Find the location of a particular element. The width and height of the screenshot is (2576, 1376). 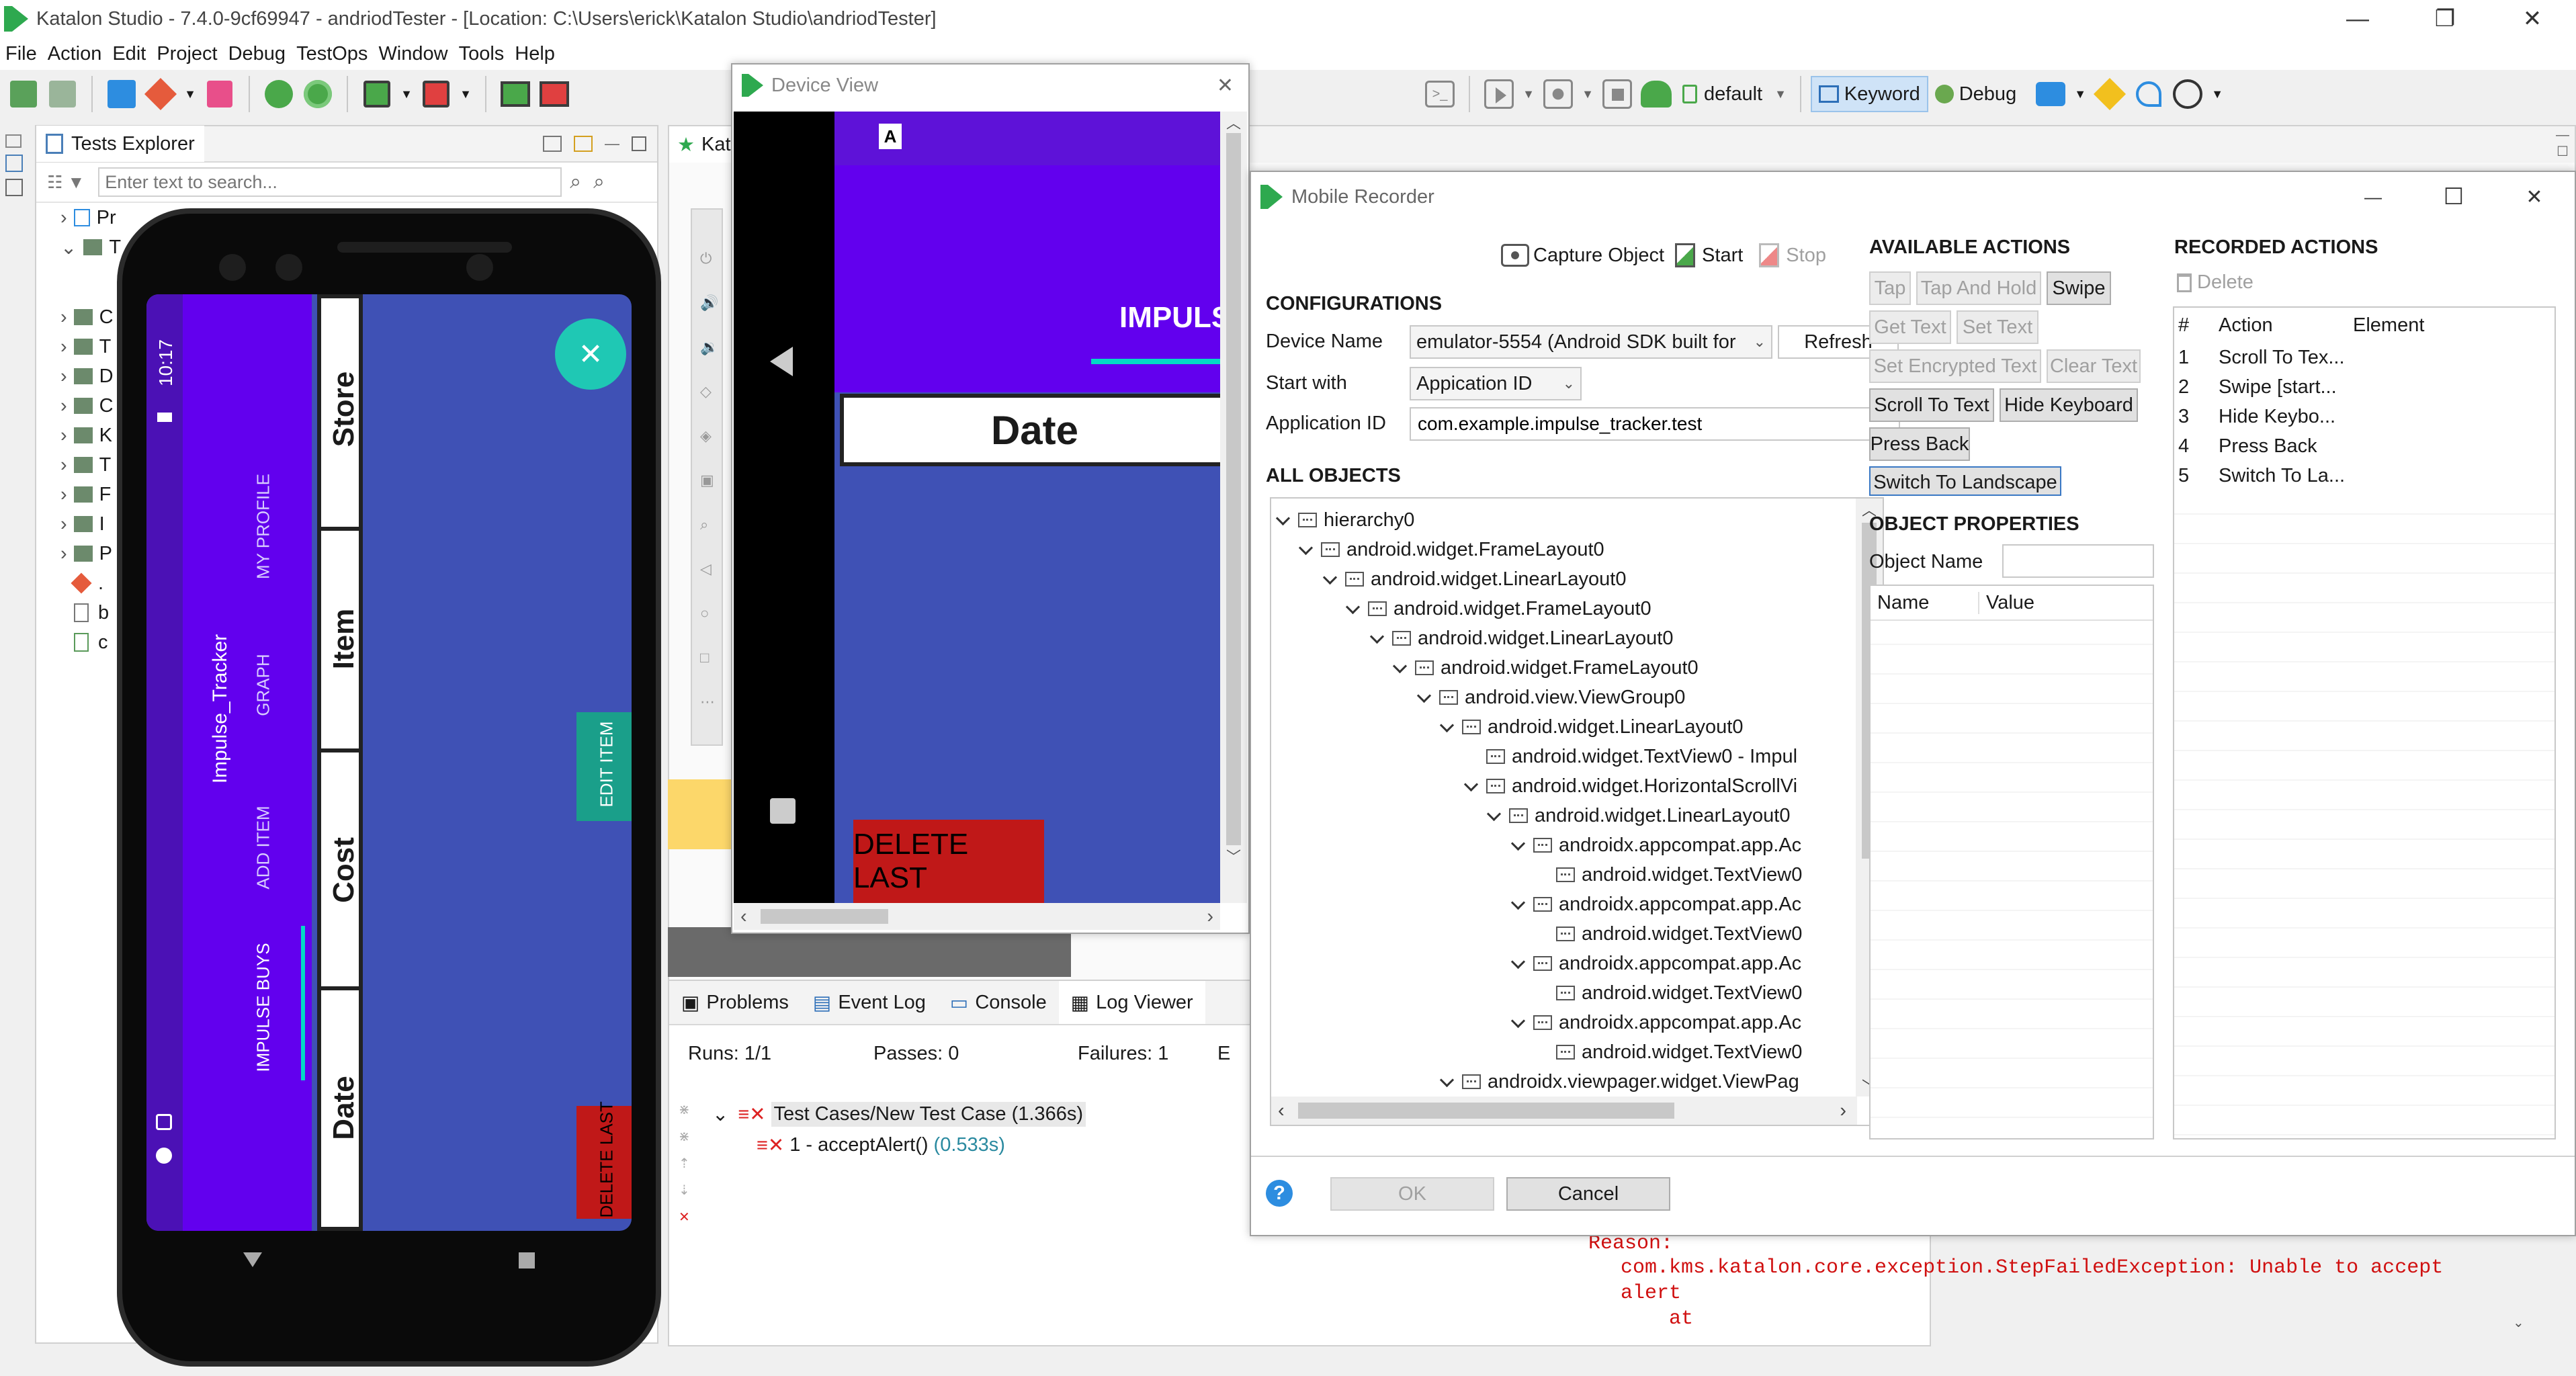

profile-selector: default ▼ is located at coordinates (1734, 94).